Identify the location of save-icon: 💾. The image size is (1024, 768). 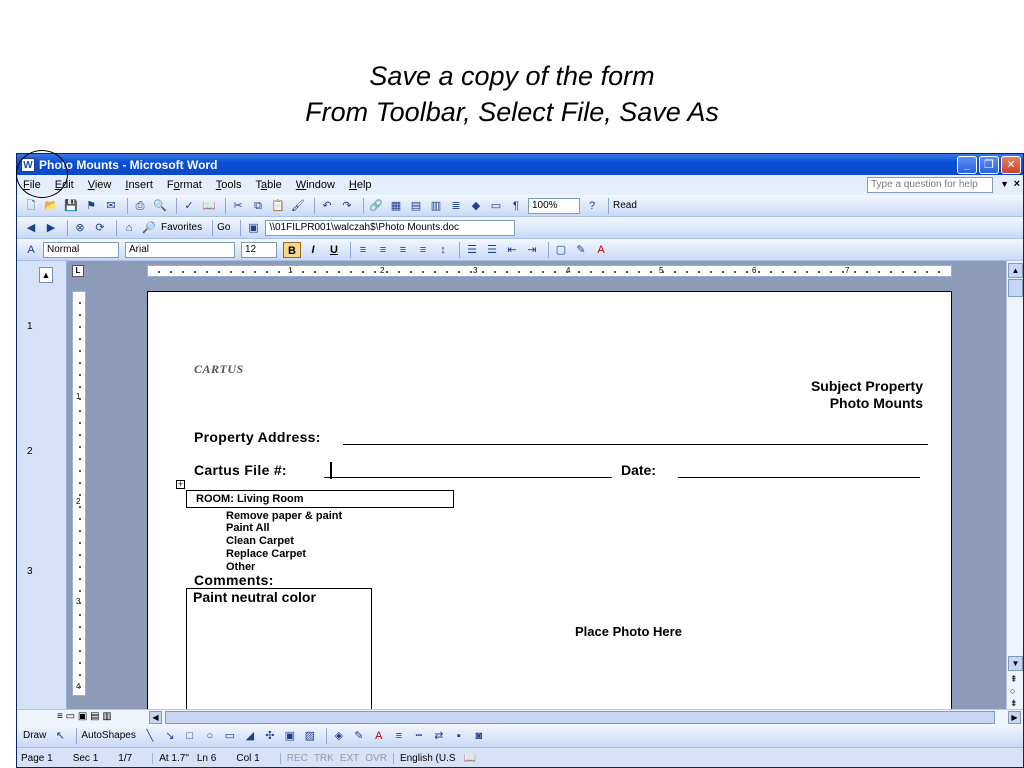
(71, 206).